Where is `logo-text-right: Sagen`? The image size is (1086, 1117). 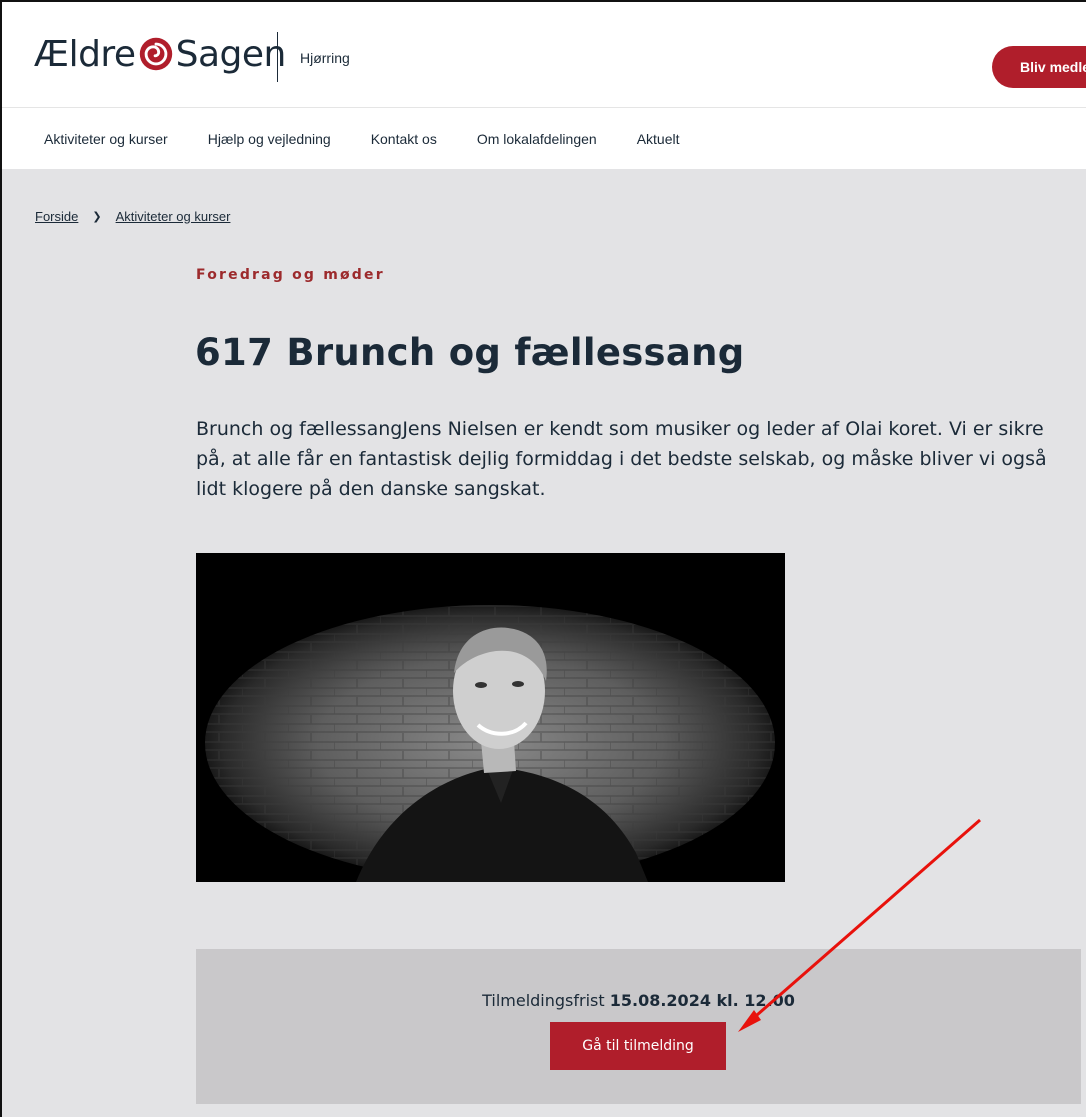
logo-text-right: Sagen is located at coordinates (231, 54).